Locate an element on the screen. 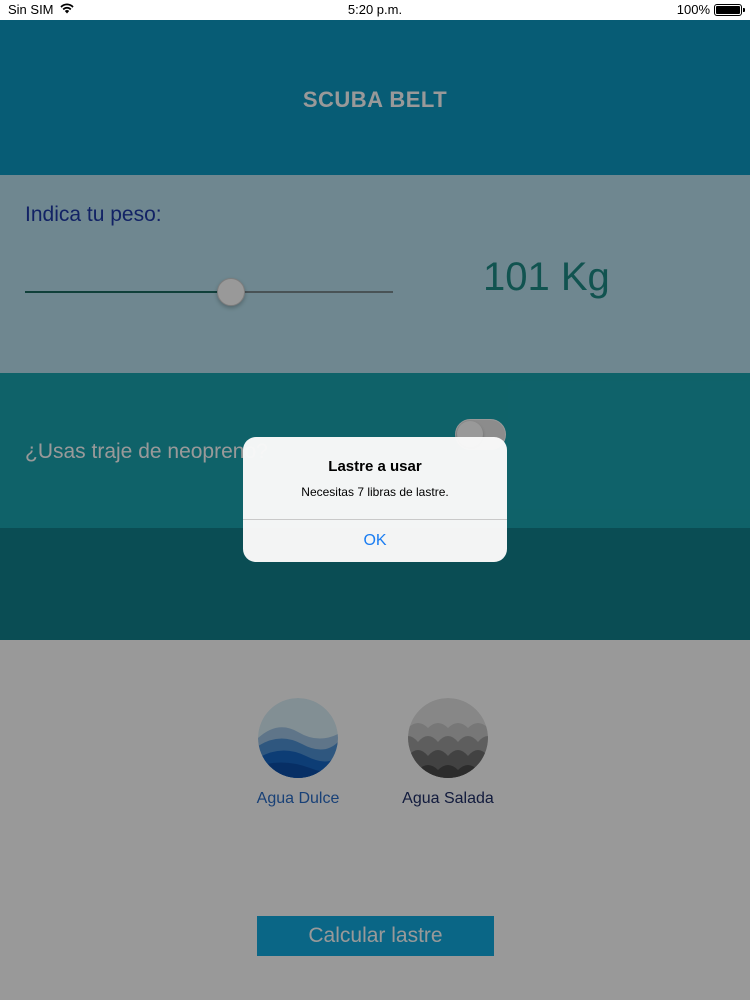 This screenshot has width=750, height=1000. battery-percent: 100% is located at coordinates (693, 9).